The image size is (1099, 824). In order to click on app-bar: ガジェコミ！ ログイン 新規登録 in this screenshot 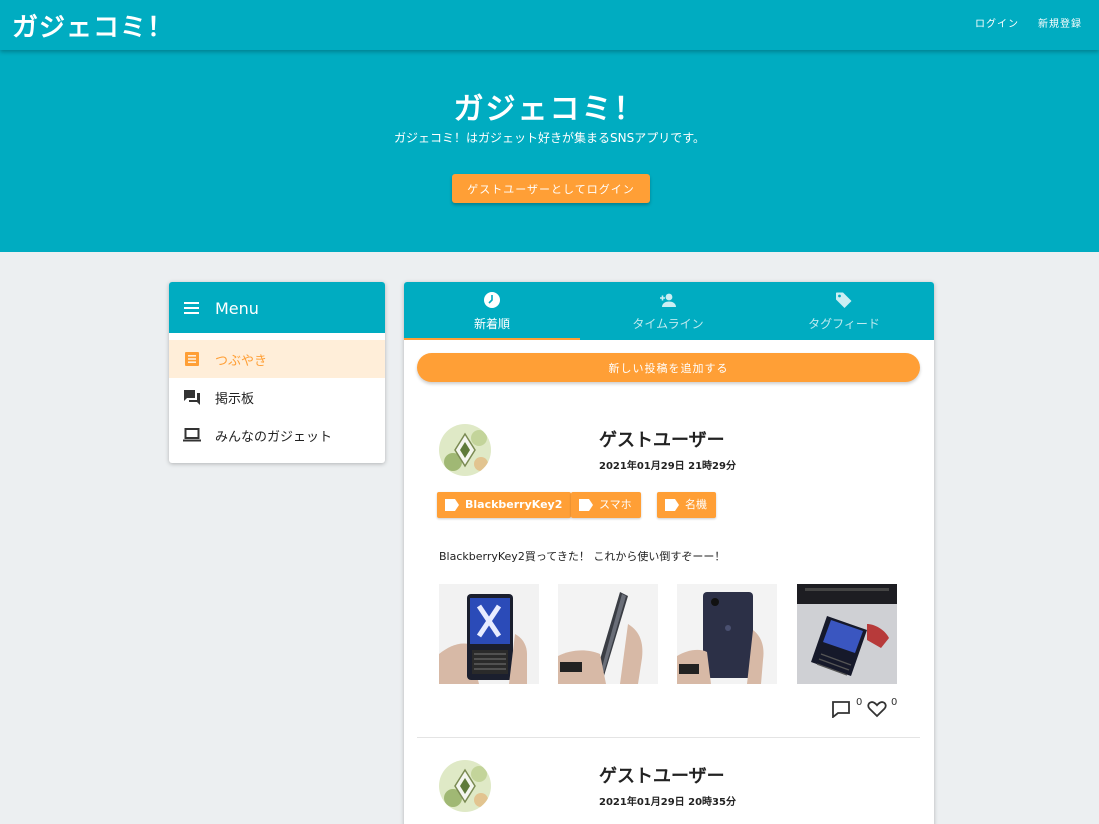, I will do `click(549, 25)`.